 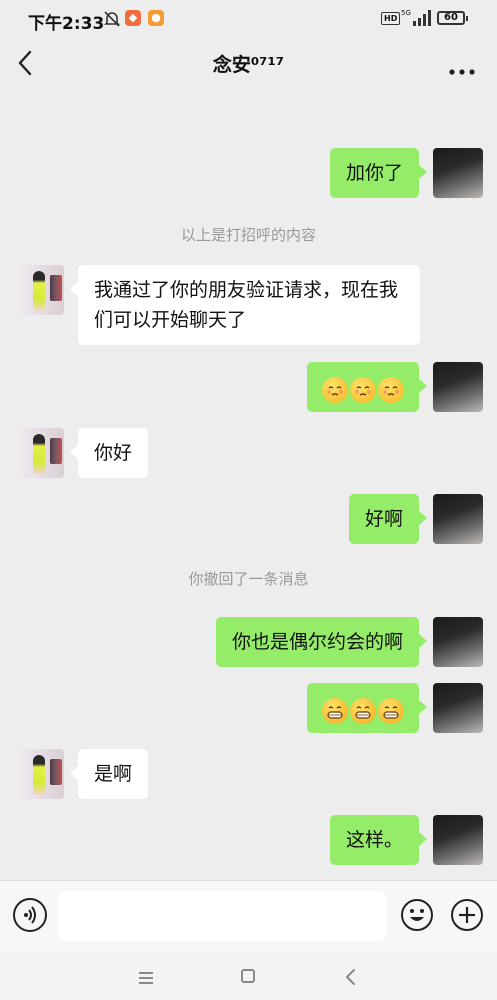 What do you see at coordinates (417, 915) in the screenshot?
I see `emoji-icon` at bounding box center [417, 915].